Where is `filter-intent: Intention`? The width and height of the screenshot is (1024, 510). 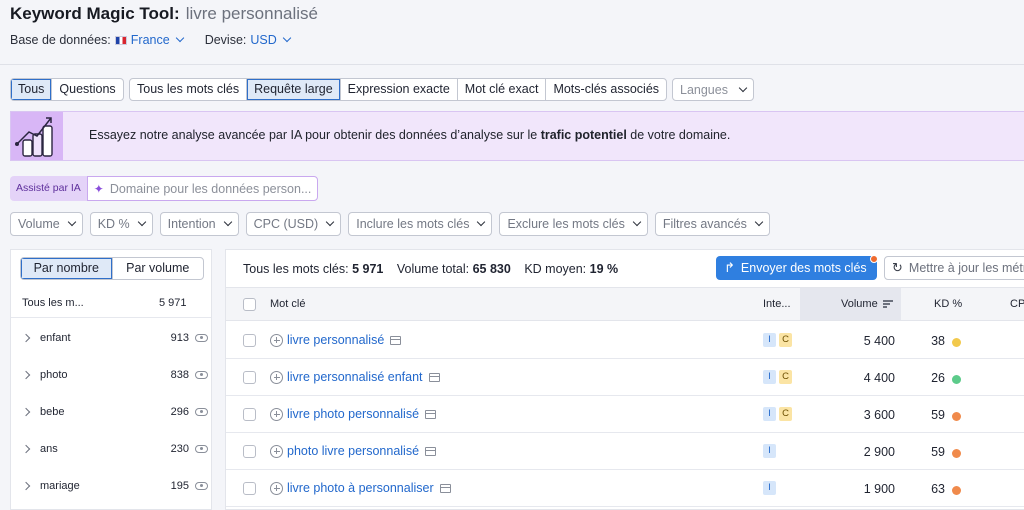
filter-intent: Intention is located at coordinates (199, 224).